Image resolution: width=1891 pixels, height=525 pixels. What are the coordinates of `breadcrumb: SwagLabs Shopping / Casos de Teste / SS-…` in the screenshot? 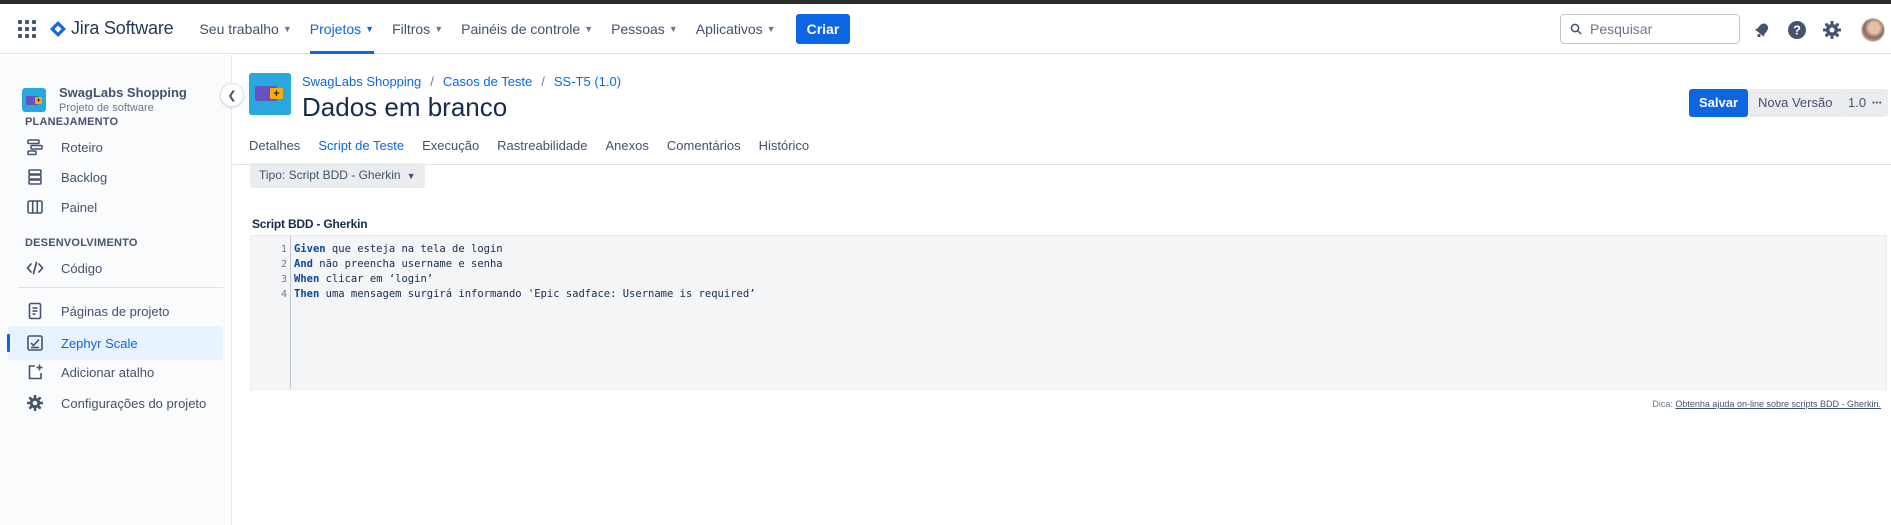 It's located at (461, 81).